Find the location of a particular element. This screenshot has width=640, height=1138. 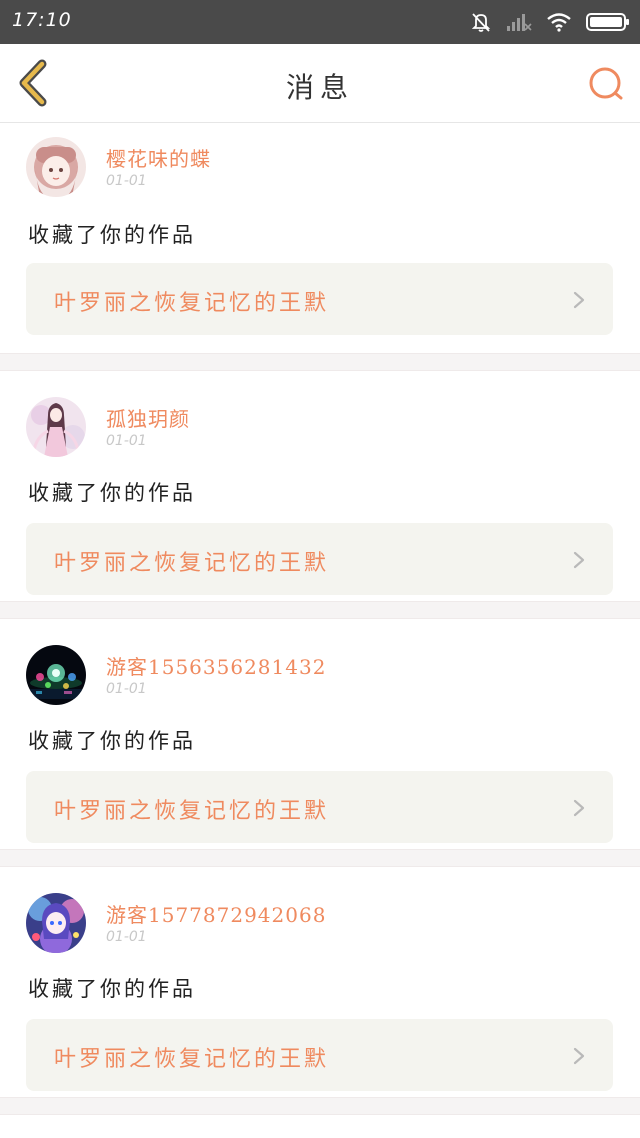

night-light-avatar is located at coordinates (56, 675).